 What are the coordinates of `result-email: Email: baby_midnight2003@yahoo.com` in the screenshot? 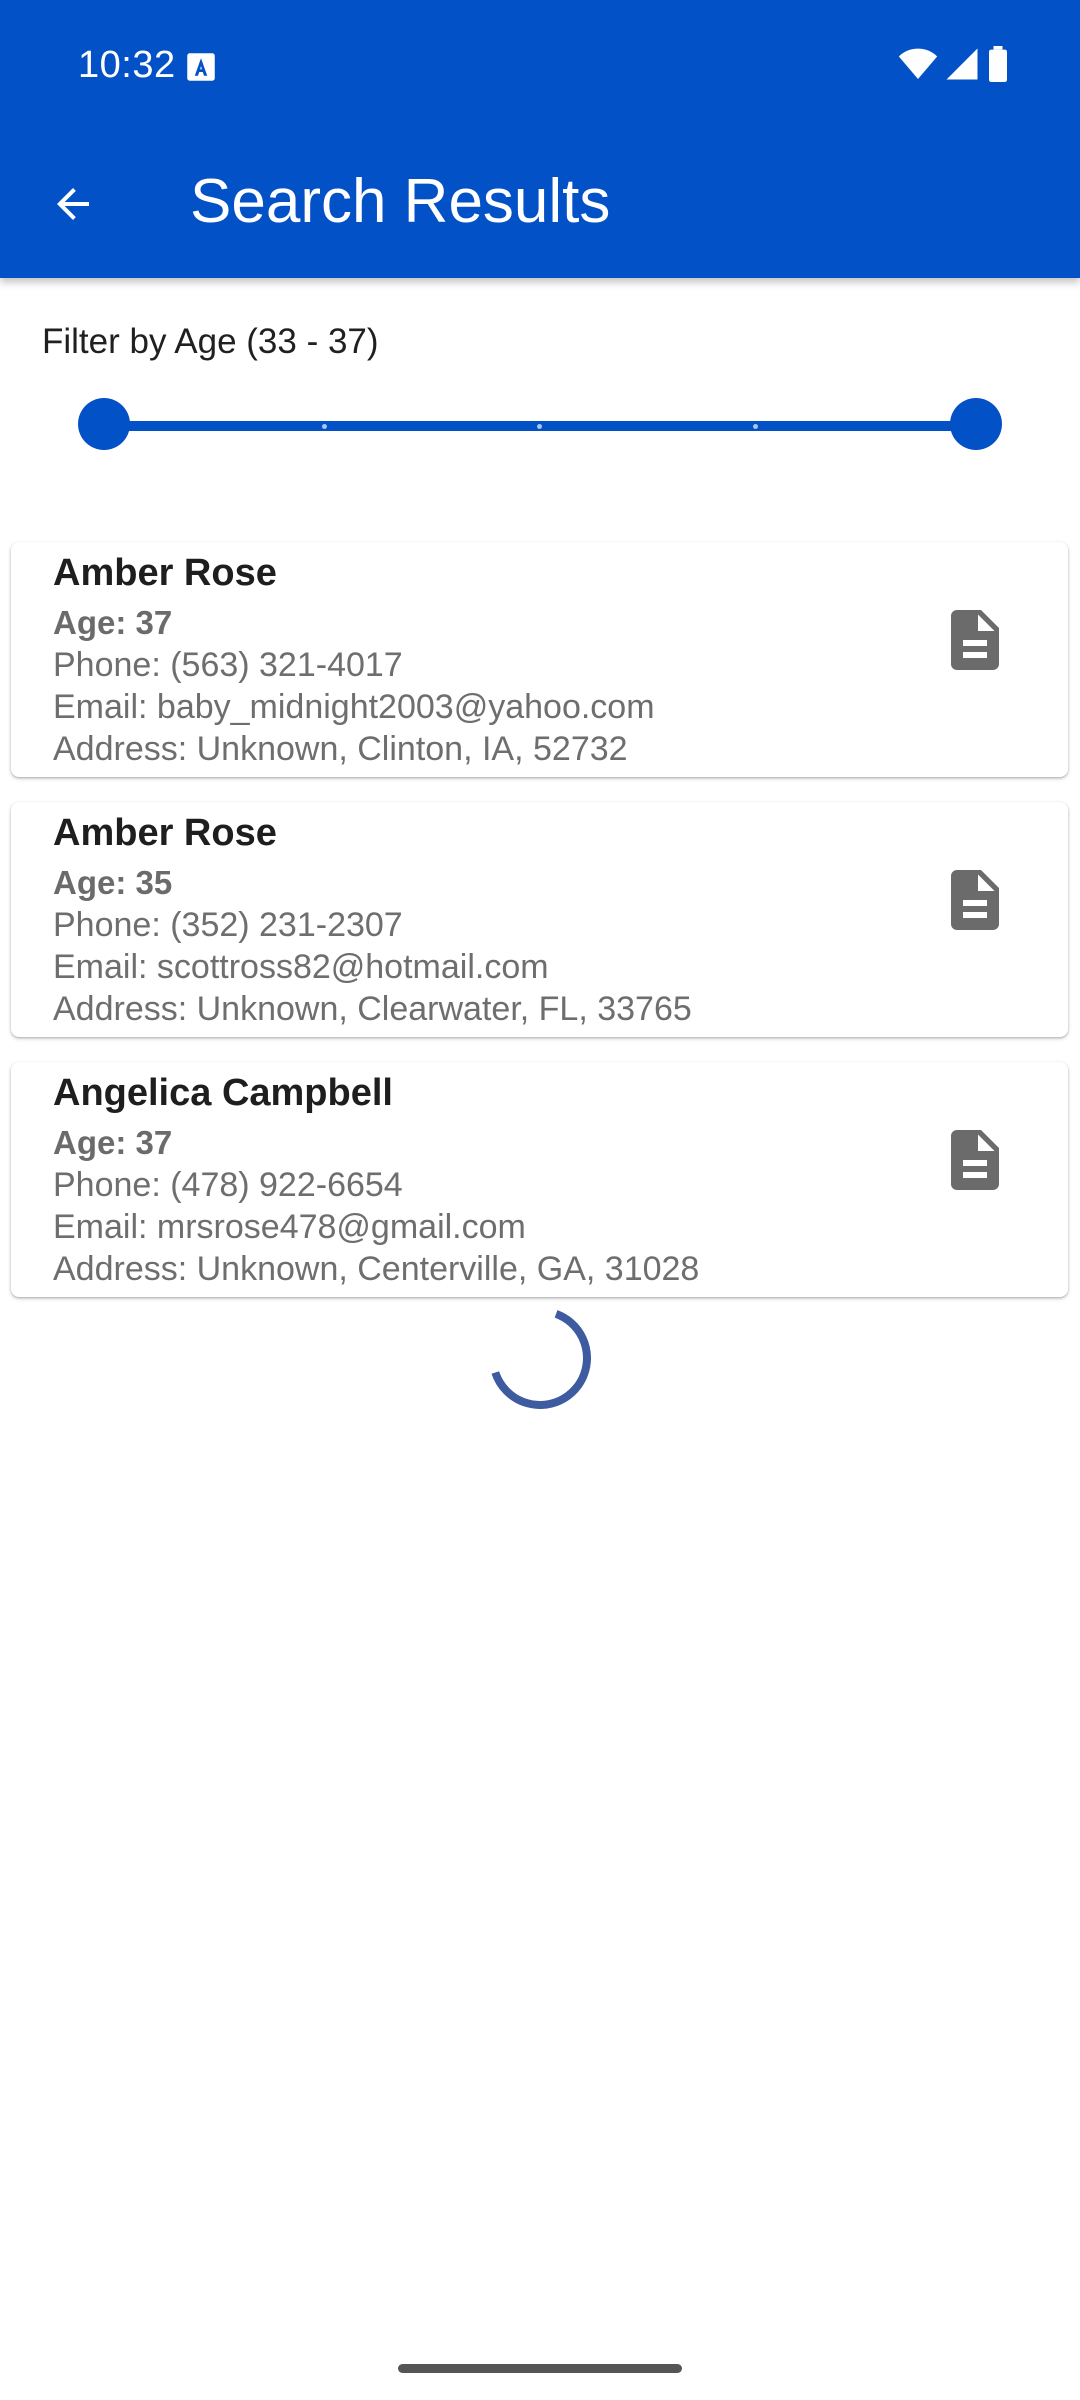 It's located at (354, 707).